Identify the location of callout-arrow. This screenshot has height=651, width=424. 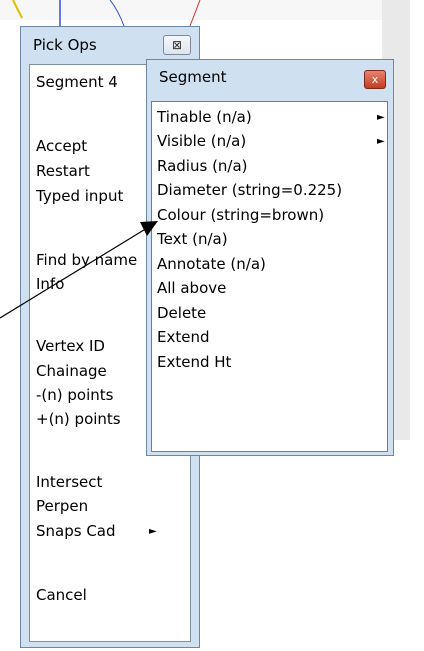
(79, 270).